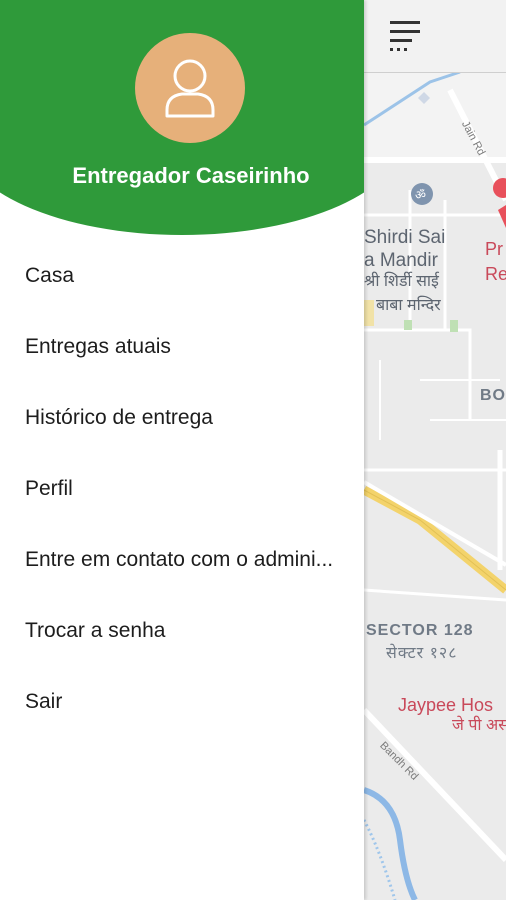 Image resolution: width=506 pixels, height=900 pixels. What do you see at coordinates (495, 274) in the screenshot?
I see `map-label-poi-2: Re` at bounding box center [495, 274].